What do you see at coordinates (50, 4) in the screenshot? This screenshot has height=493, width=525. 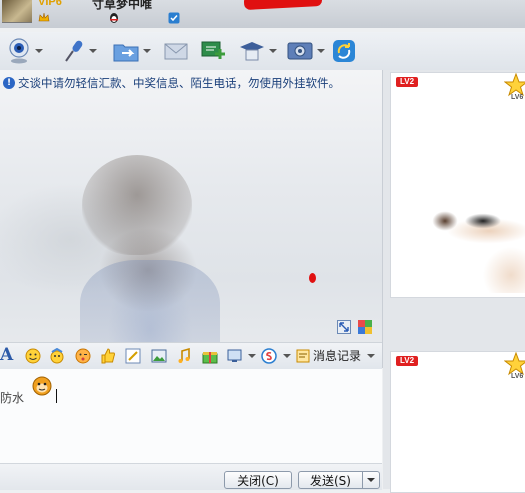 I see `vip-badge: VIP6` at bounding box center [50, 4].